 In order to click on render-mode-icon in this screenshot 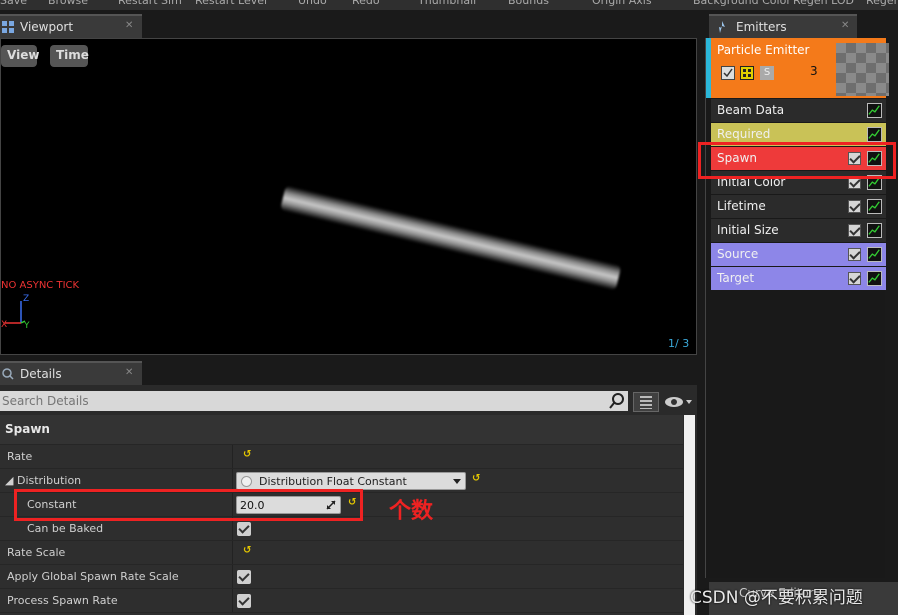, I will do `click(747, 73)`.